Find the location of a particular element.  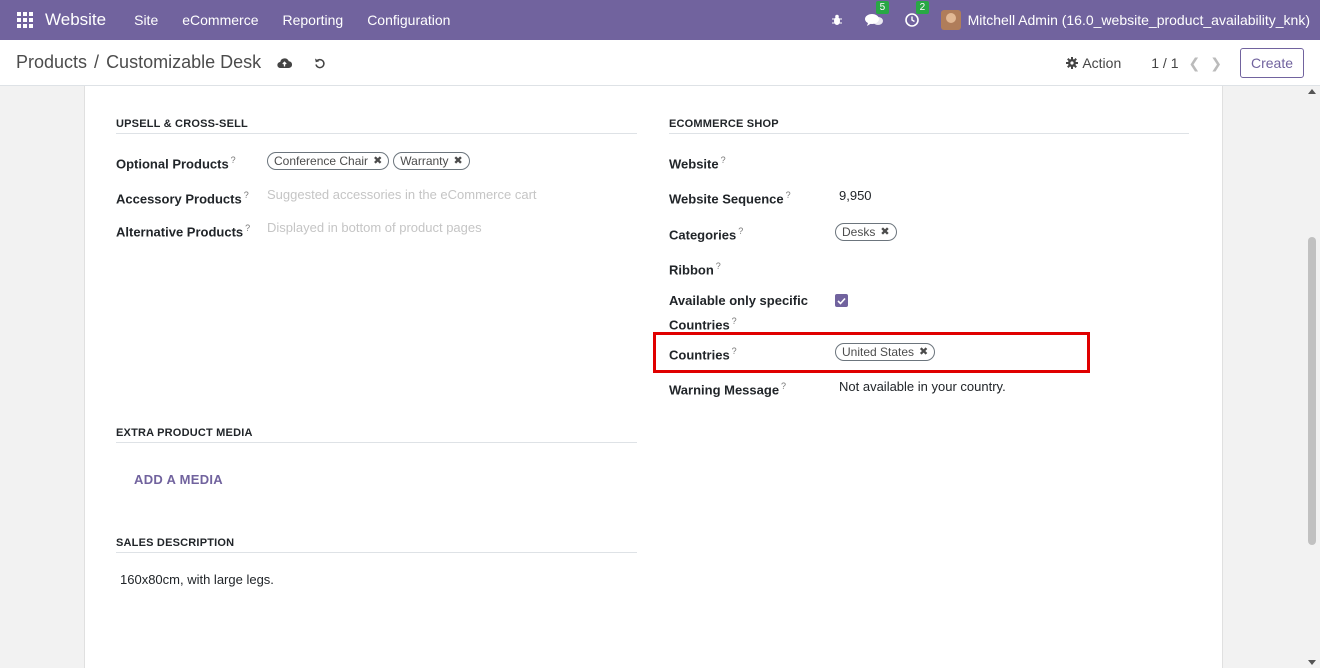

action-menu-button: Action is located at coordinates (1093, 63).